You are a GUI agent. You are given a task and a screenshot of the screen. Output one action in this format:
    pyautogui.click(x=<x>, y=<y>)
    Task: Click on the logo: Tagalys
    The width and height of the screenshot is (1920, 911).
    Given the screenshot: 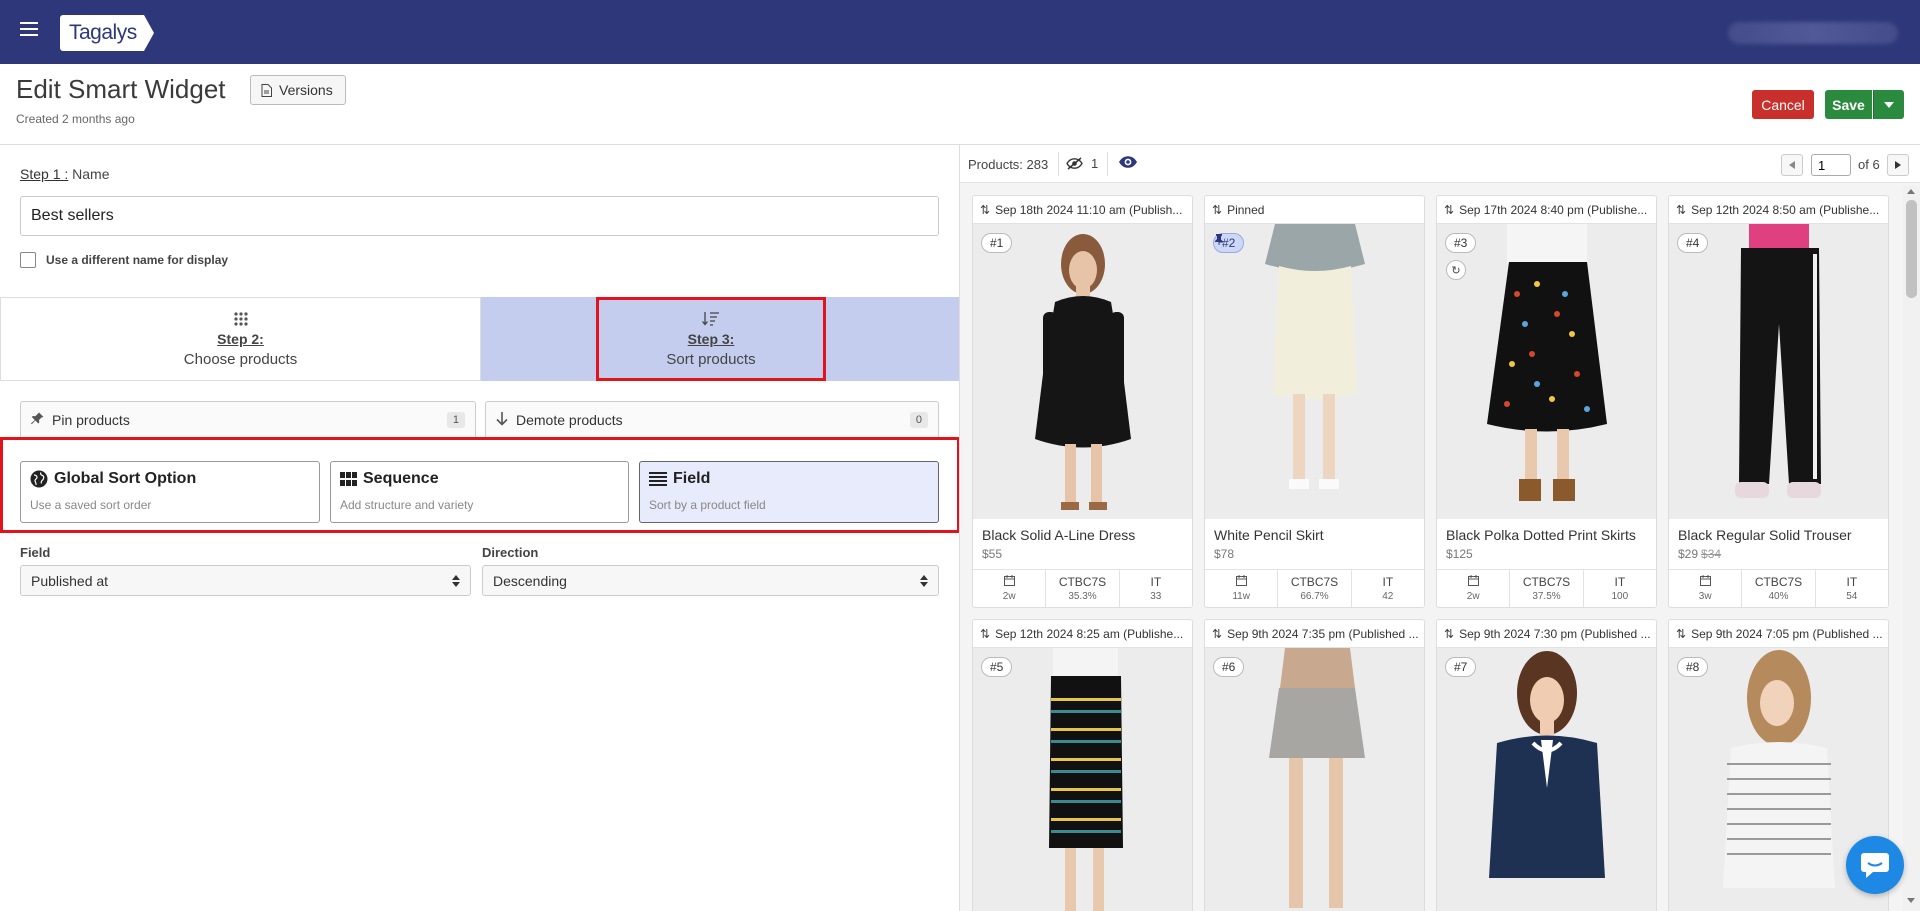 What is the action you would take?
    pyautogui.click(x=107, y=33)
    